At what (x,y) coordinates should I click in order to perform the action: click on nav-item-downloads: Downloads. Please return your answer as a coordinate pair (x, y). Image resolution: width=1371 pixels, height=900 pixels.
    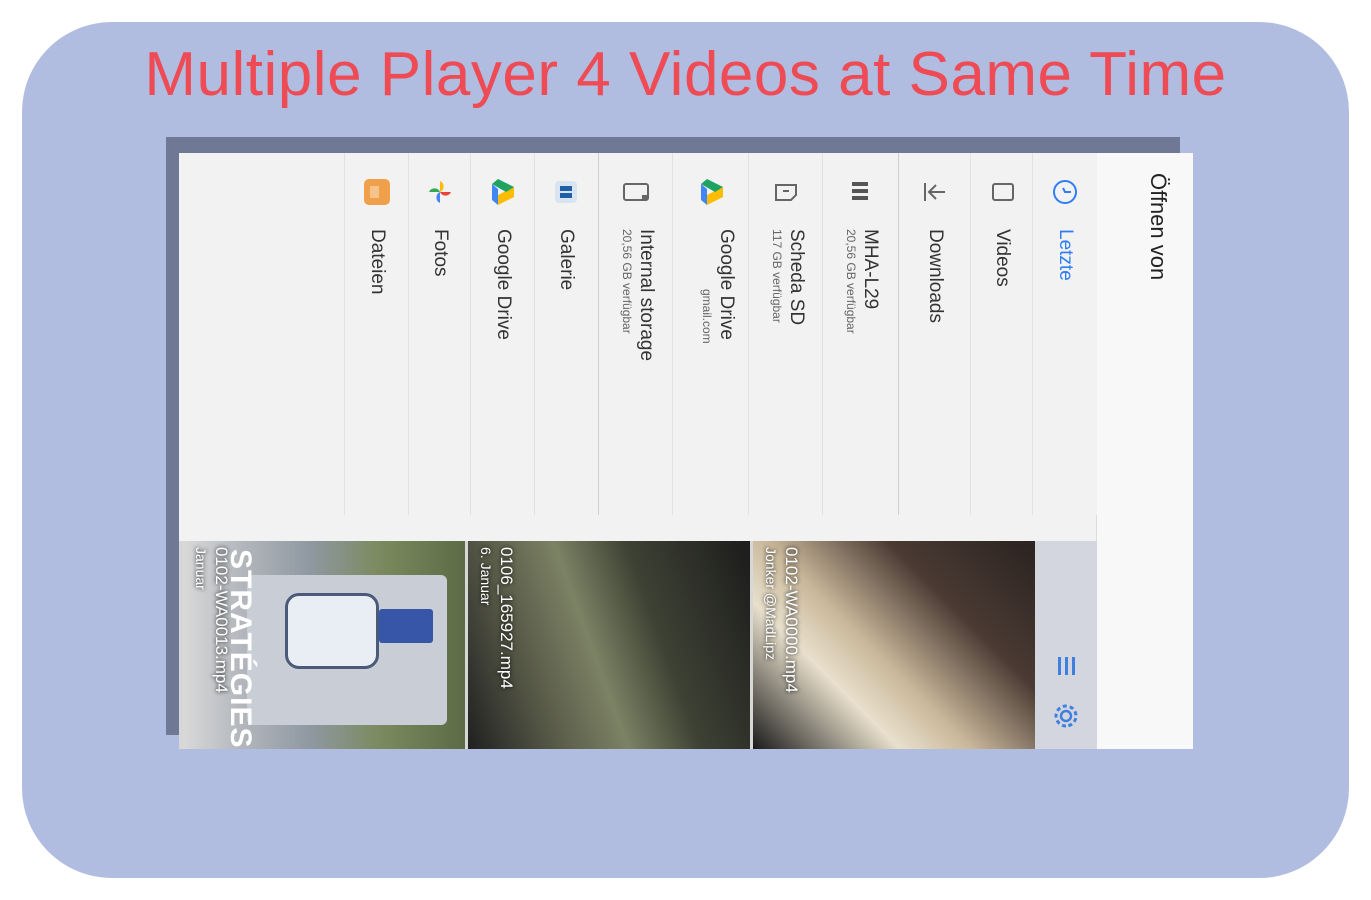
    Looking at the image, I should click on (934, 334).